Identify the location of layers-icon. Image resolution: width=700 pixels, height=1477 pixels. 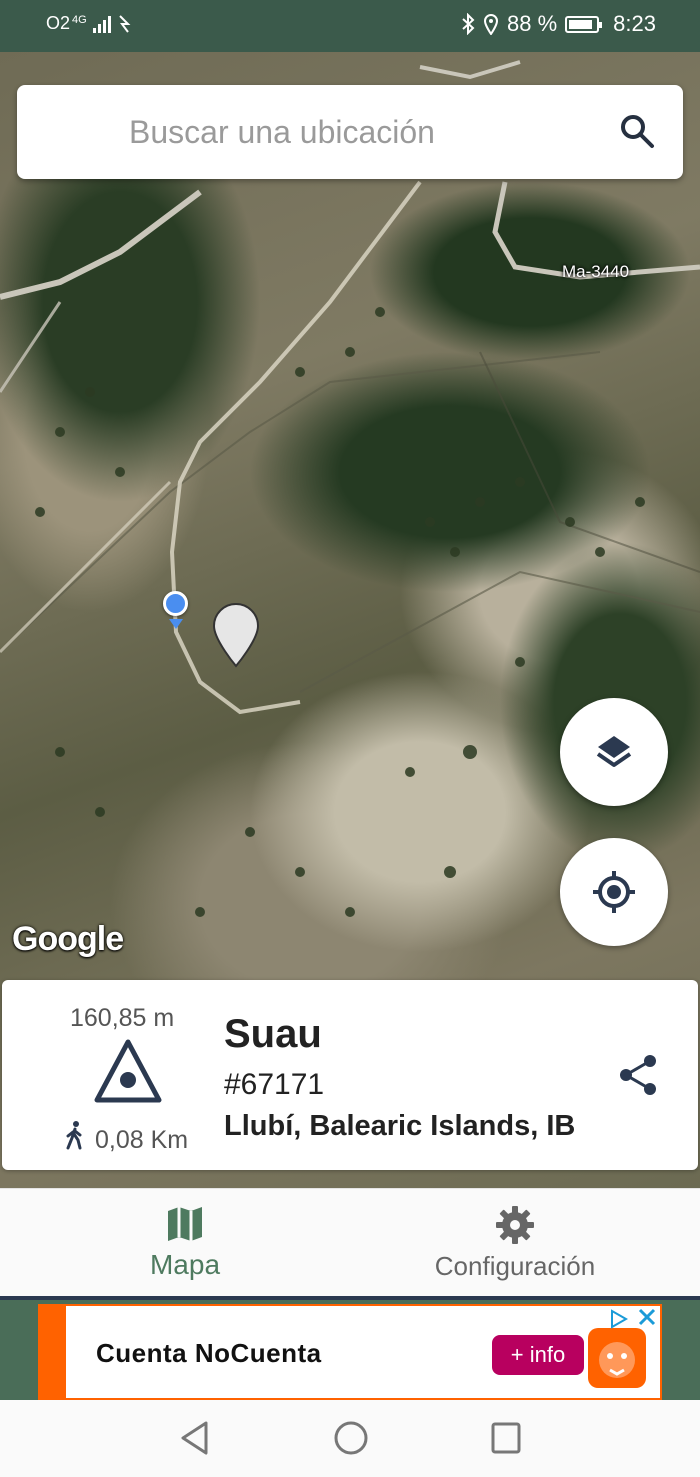
(614, 751).